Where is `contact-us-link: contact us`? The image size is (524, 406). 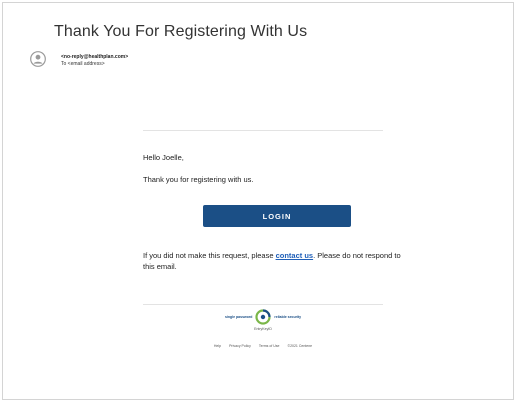
contact-us-link: contact us is located at coordinates (295, 255).